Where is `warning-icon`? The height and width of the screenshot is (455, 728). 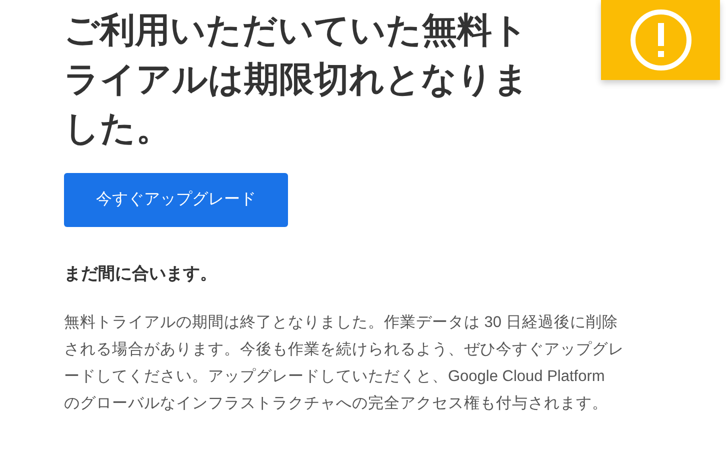
warning-icon is located at coordinates (660, 40).